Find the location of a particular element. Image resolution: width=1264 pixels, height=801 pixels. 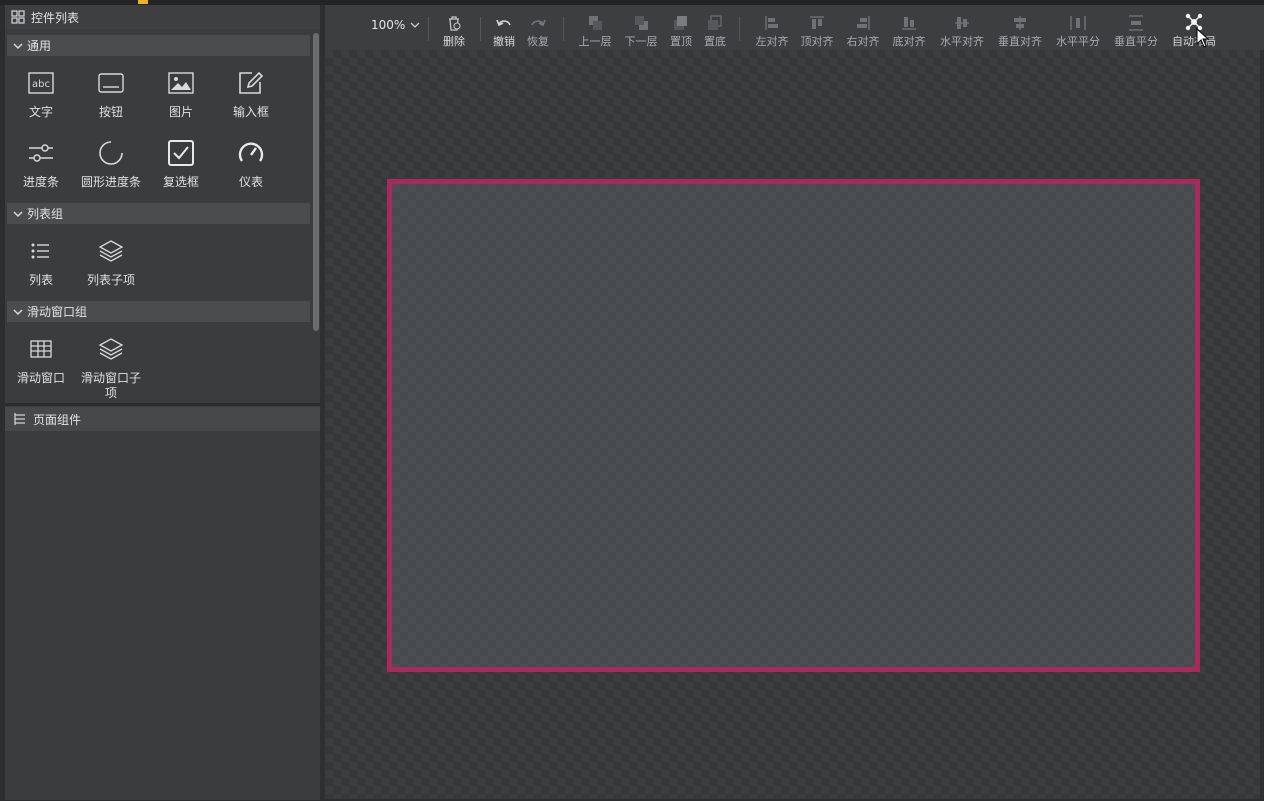

redo-icon is located at coordinates (538, 20).